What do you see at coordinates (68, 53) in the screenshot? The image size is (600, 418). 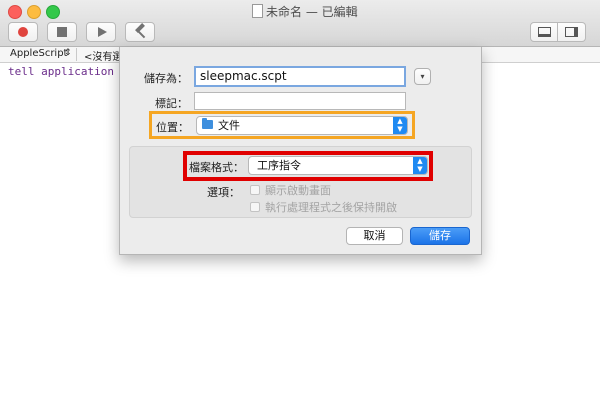 I see `language-popup-arrow-icon: ⇕` at bounding box center [68, 53].